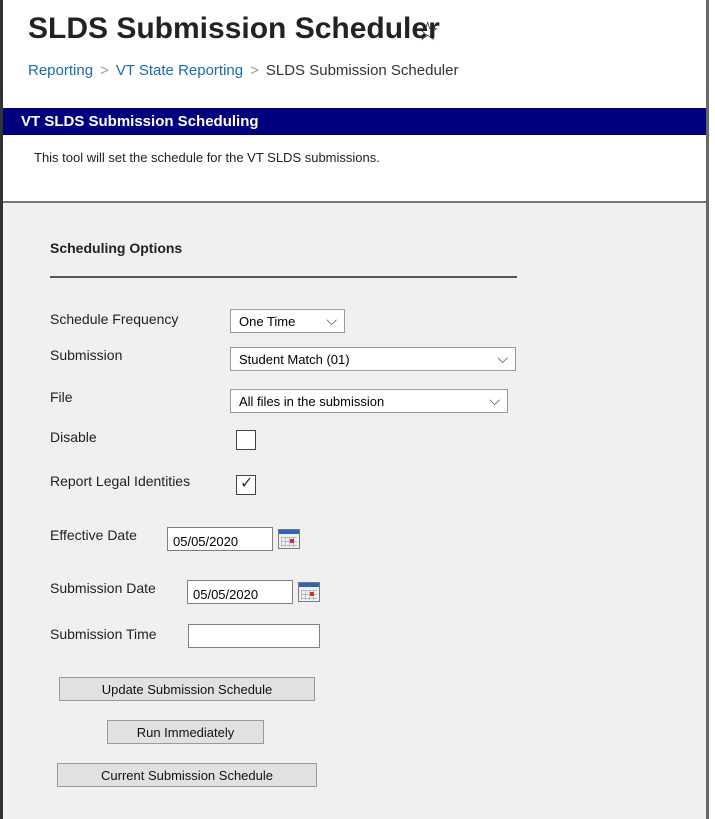 The height and width of the screenshot is (819, 715). I want to click on file-select: All files in the submission ⌵, so click(369, 401).